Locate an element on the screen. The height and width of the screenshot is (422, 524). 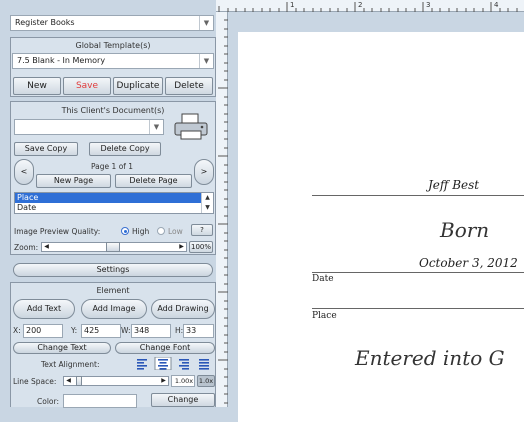
global-template-select: 7.5 Blank - In Memory ▼ is located at coordinates (113, 61).